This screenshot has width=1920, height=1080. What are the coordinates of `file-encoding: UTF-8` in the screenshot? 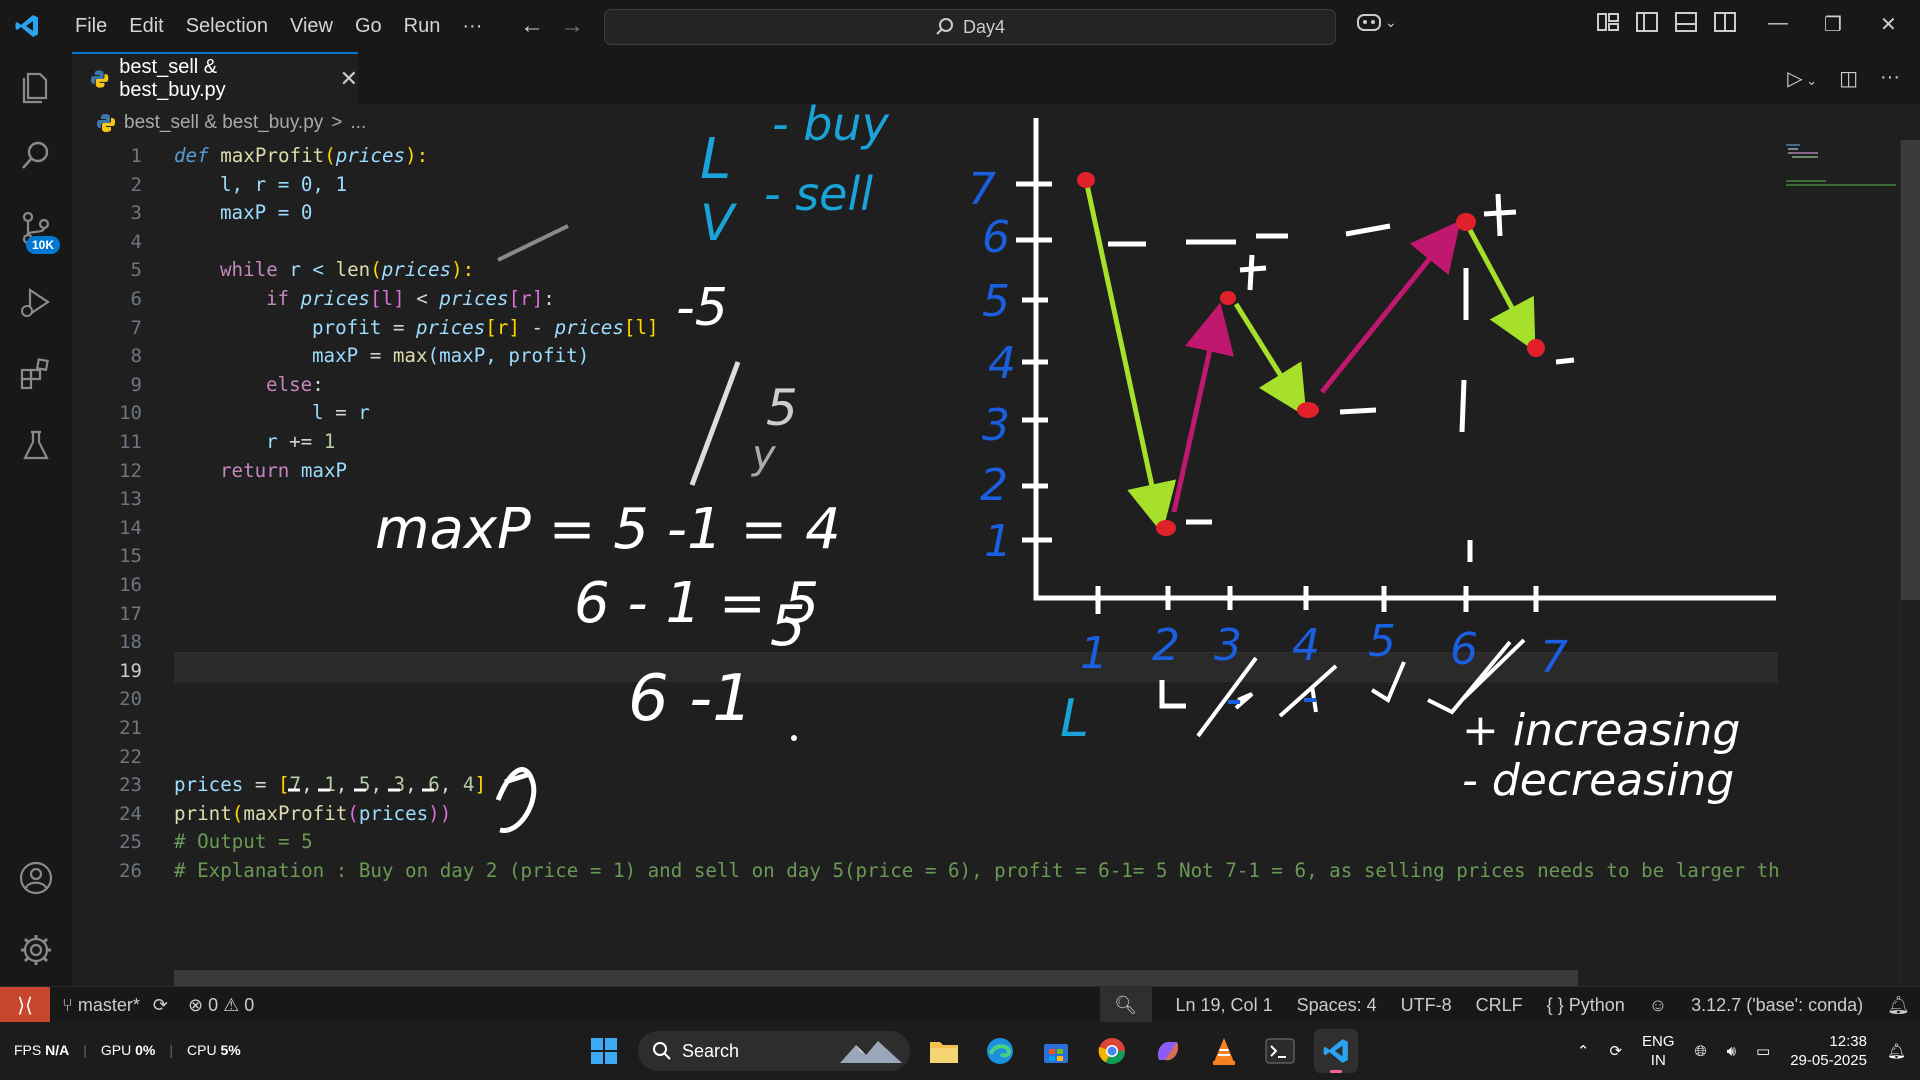 It's located at (1426, 1005).